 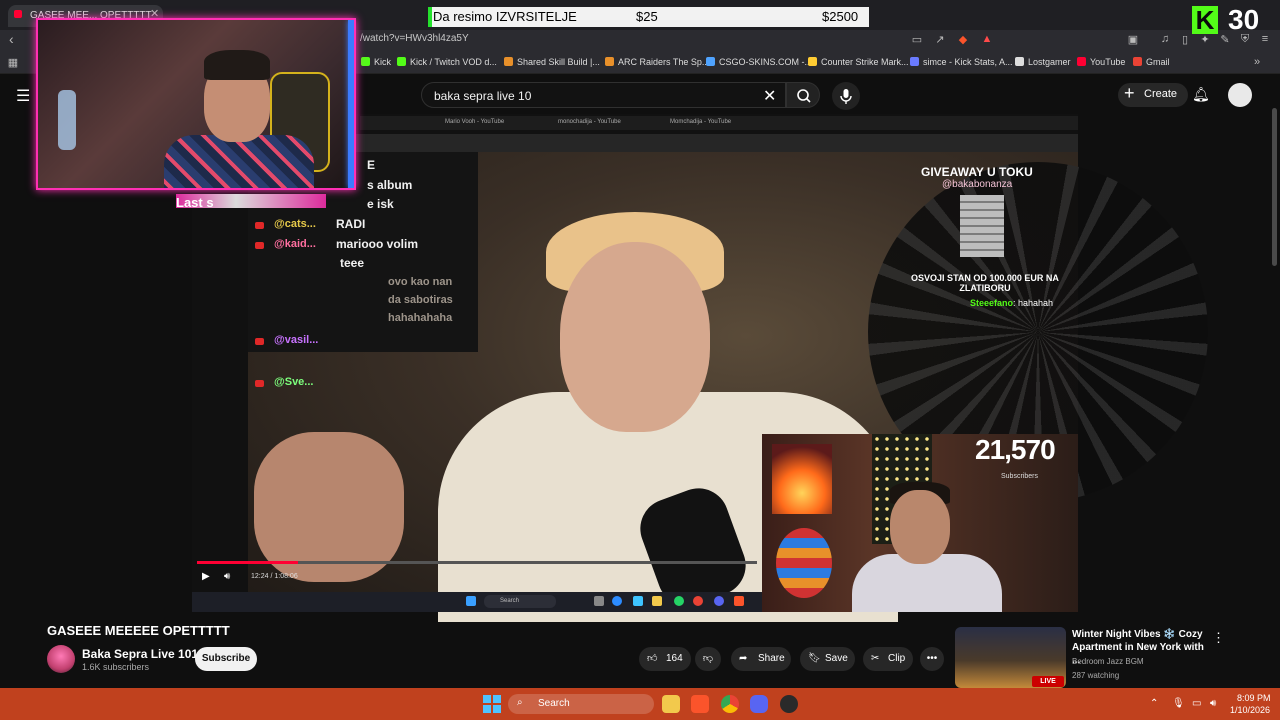 What do you see at coordinates (138, 630) in the screenshot?
I see `video-title: GASEEE MEEEEE OPETTTTT` at bounding box center [138, 630].